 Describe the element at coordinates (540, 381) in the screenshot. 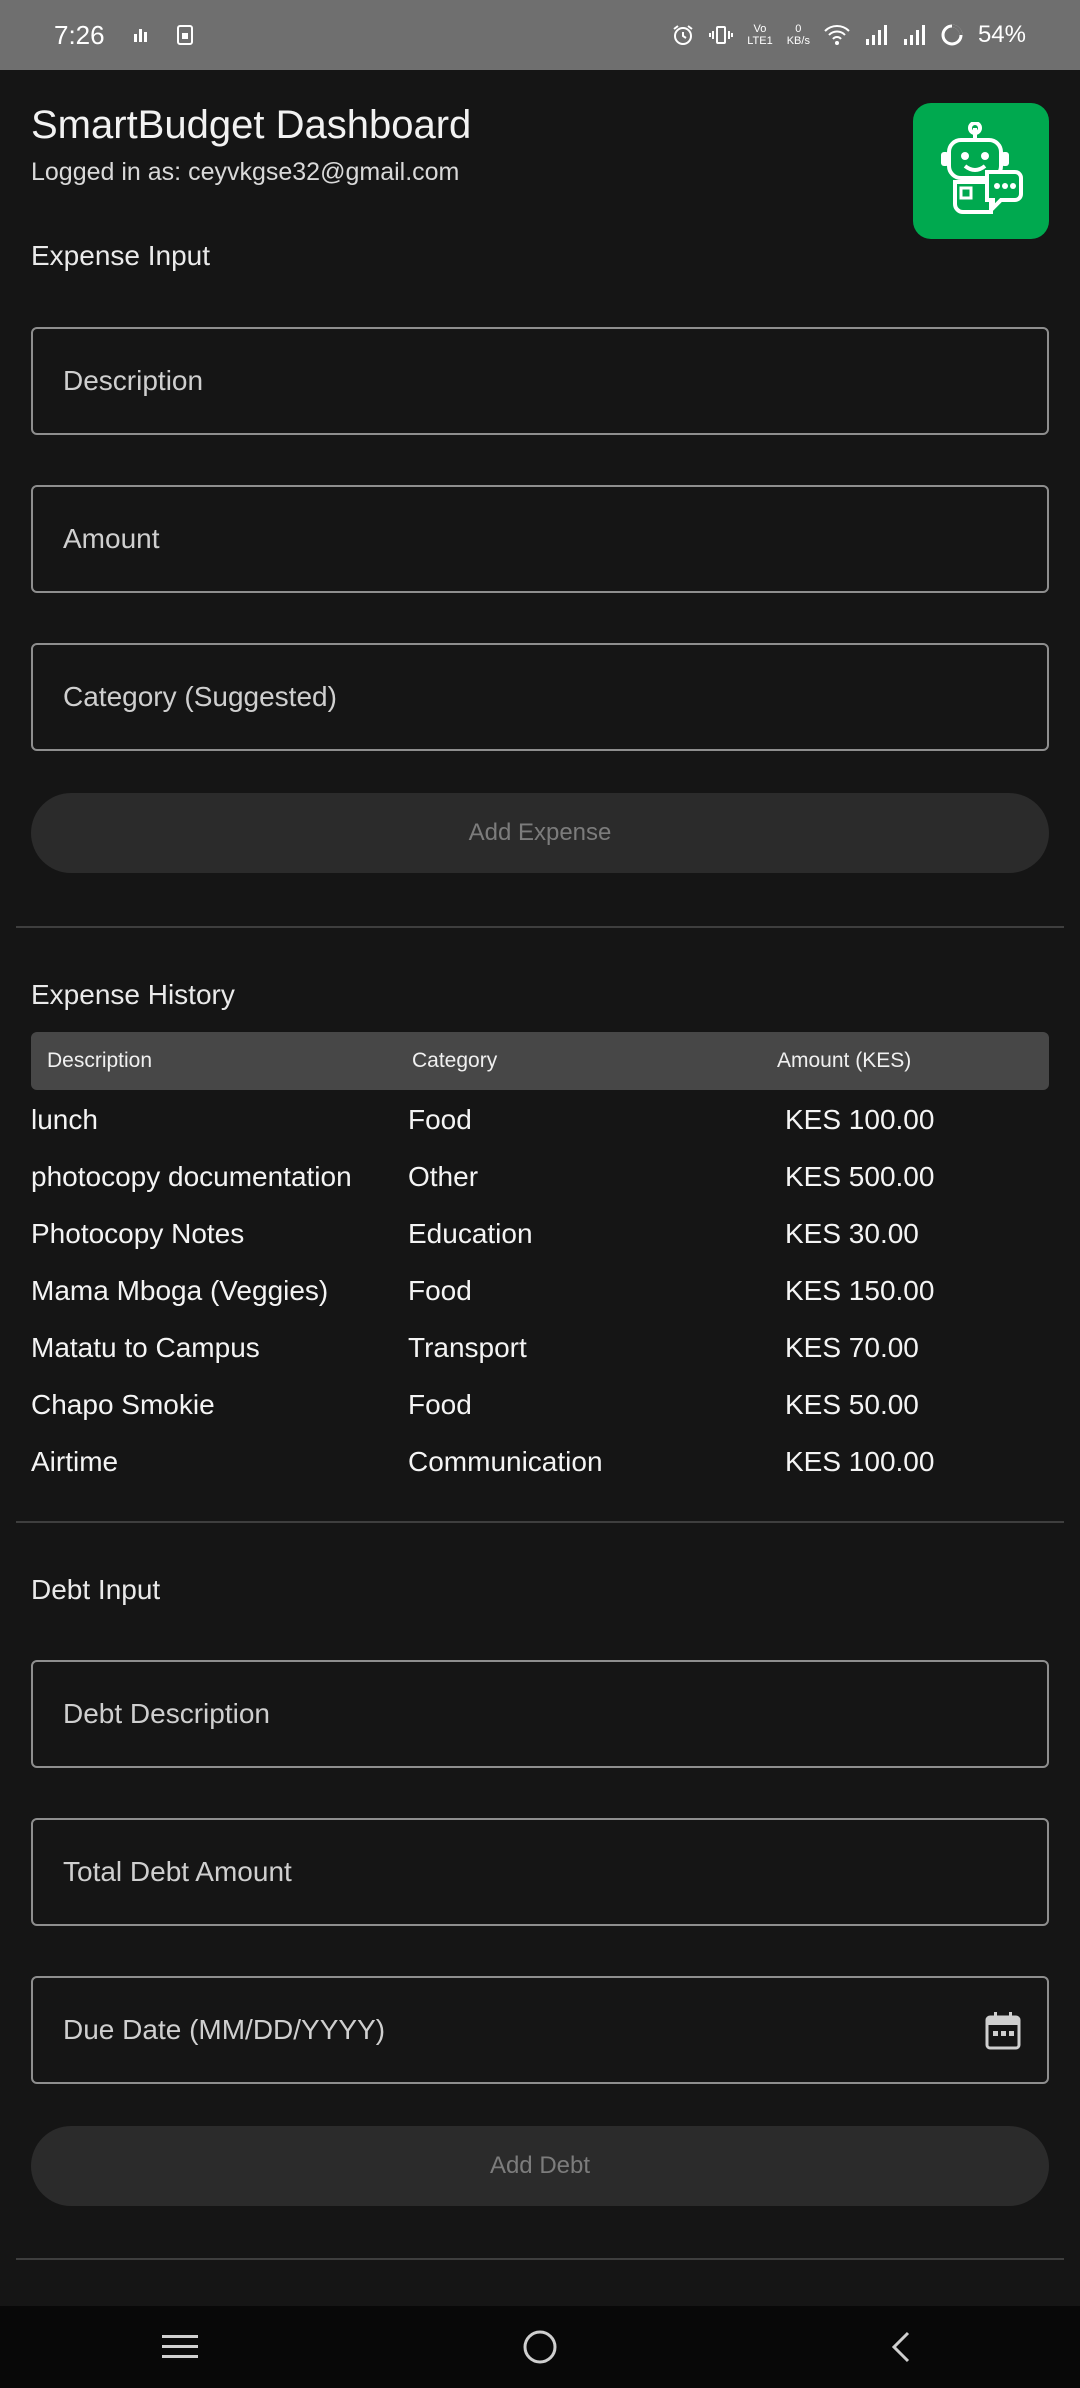

I see `expense-description-field: Description` at that location.